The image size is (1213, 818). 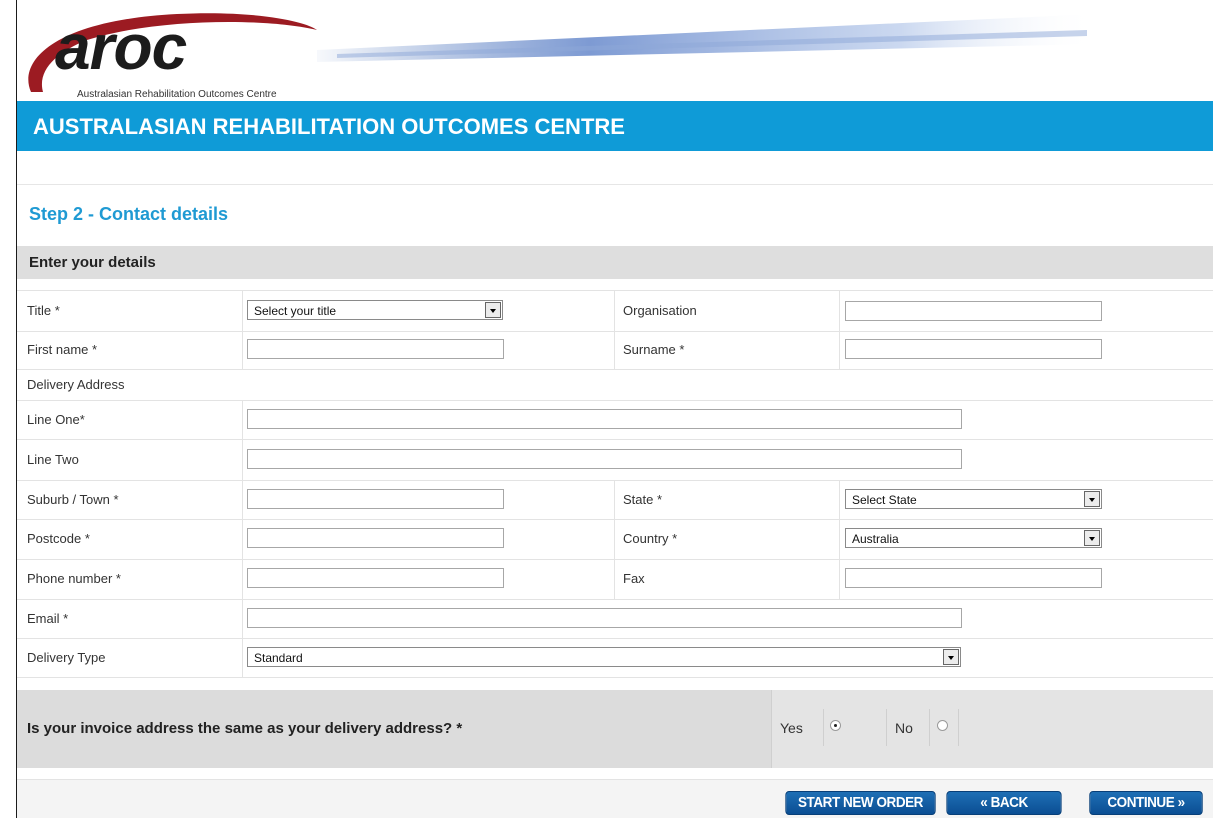 I want to click on form-row-phone: Phone number * Fax, so click(x=615, y=580).